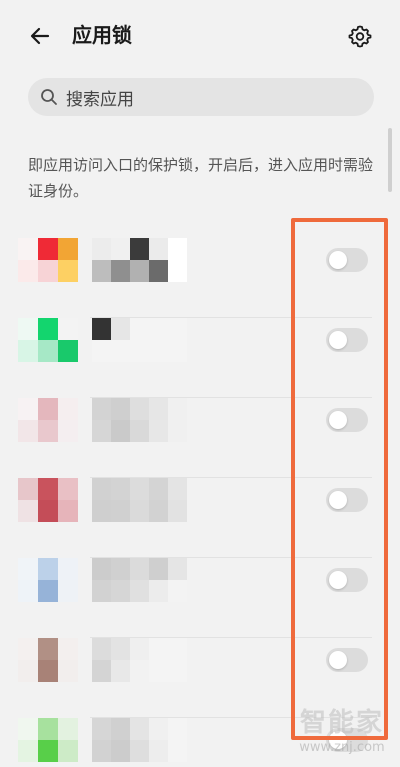  What do you see at coordinates (390, 160) in the screenshot?
I see `scrollbar` at bounding box center [390, 160].